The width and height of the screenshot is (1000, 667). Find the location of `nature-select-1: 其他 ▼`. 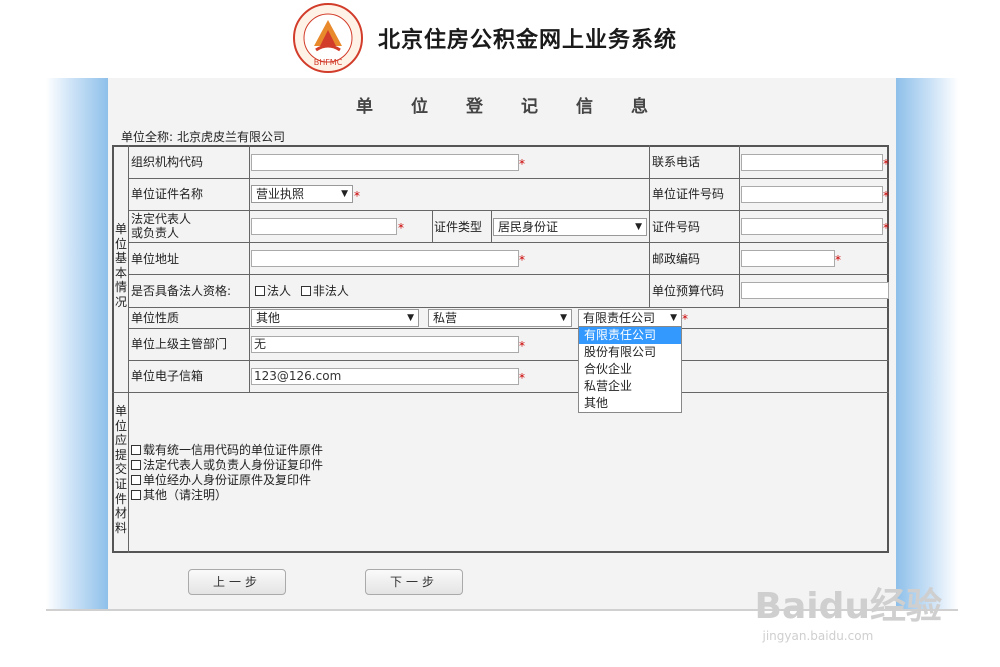

nature-select-1: 其他 ▼ is located at coordinates (335, 318).